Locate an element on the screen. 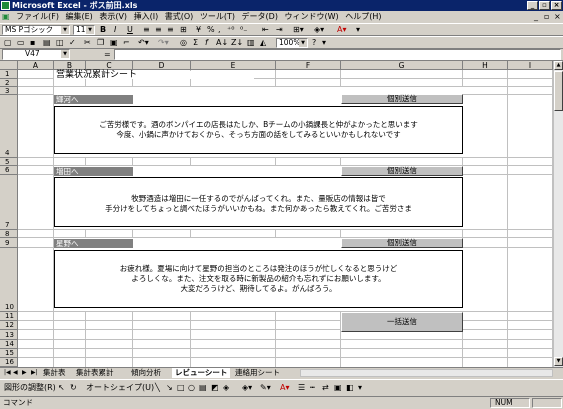 The height and width of the screenshot is (409, 563). drawing-icon: ◭ is located at coordinates (263, 43).